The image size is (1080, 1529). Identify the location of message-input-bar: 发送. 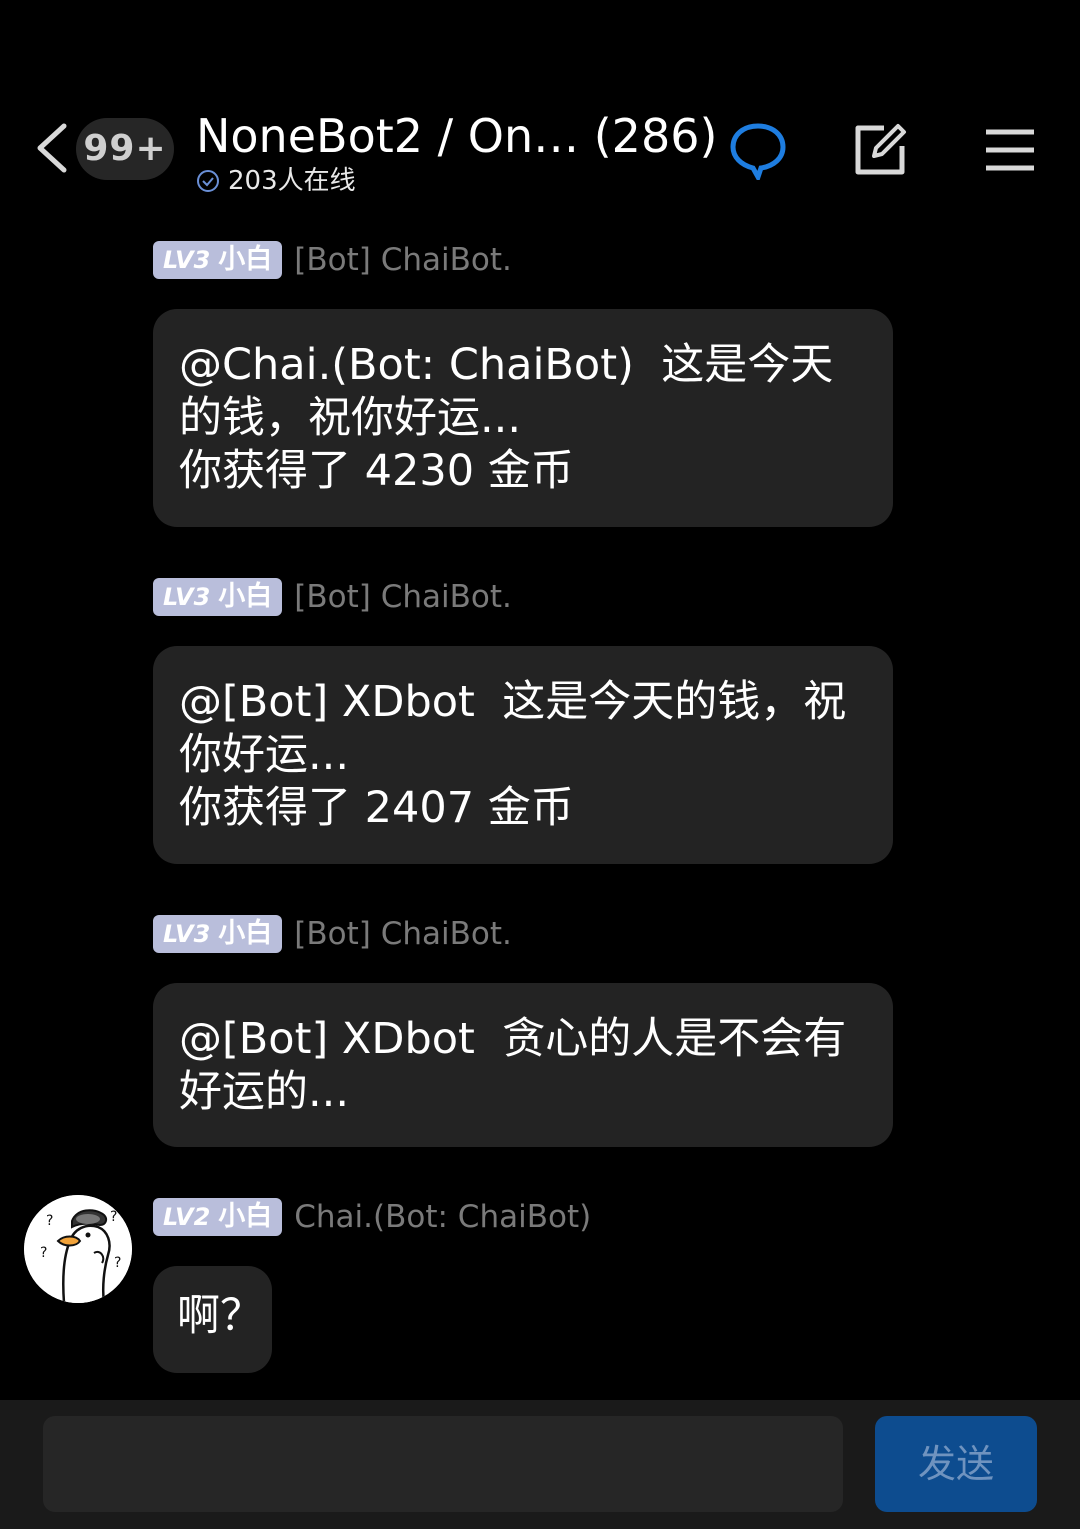
(540, 1464).